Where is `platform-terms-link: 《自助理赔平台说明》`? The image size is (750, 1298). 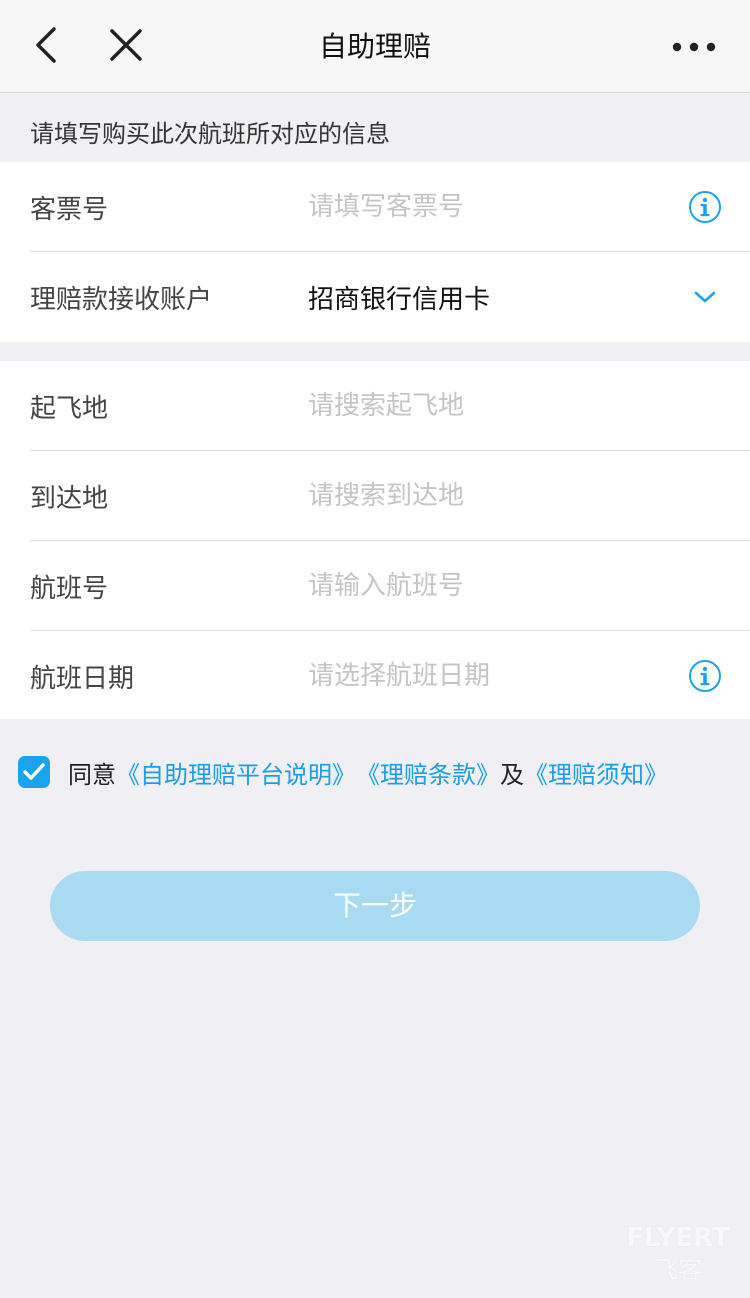 platform-terms-link: 《自助理赔平台说明》 is located at coordinates (236, 772).